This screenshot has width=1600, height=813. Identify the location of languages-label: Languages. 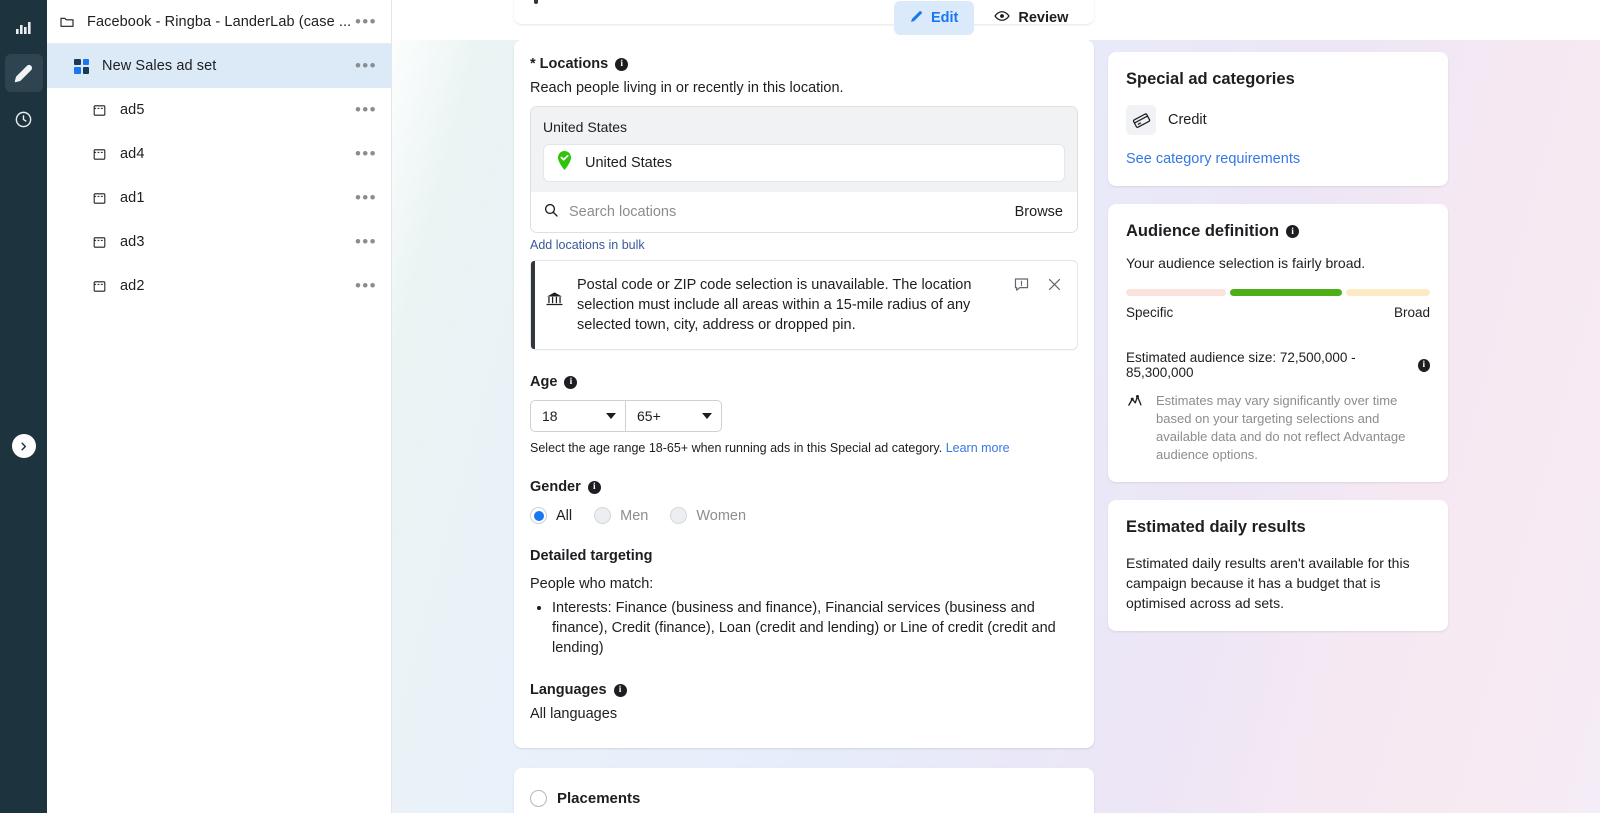
(568, 690).